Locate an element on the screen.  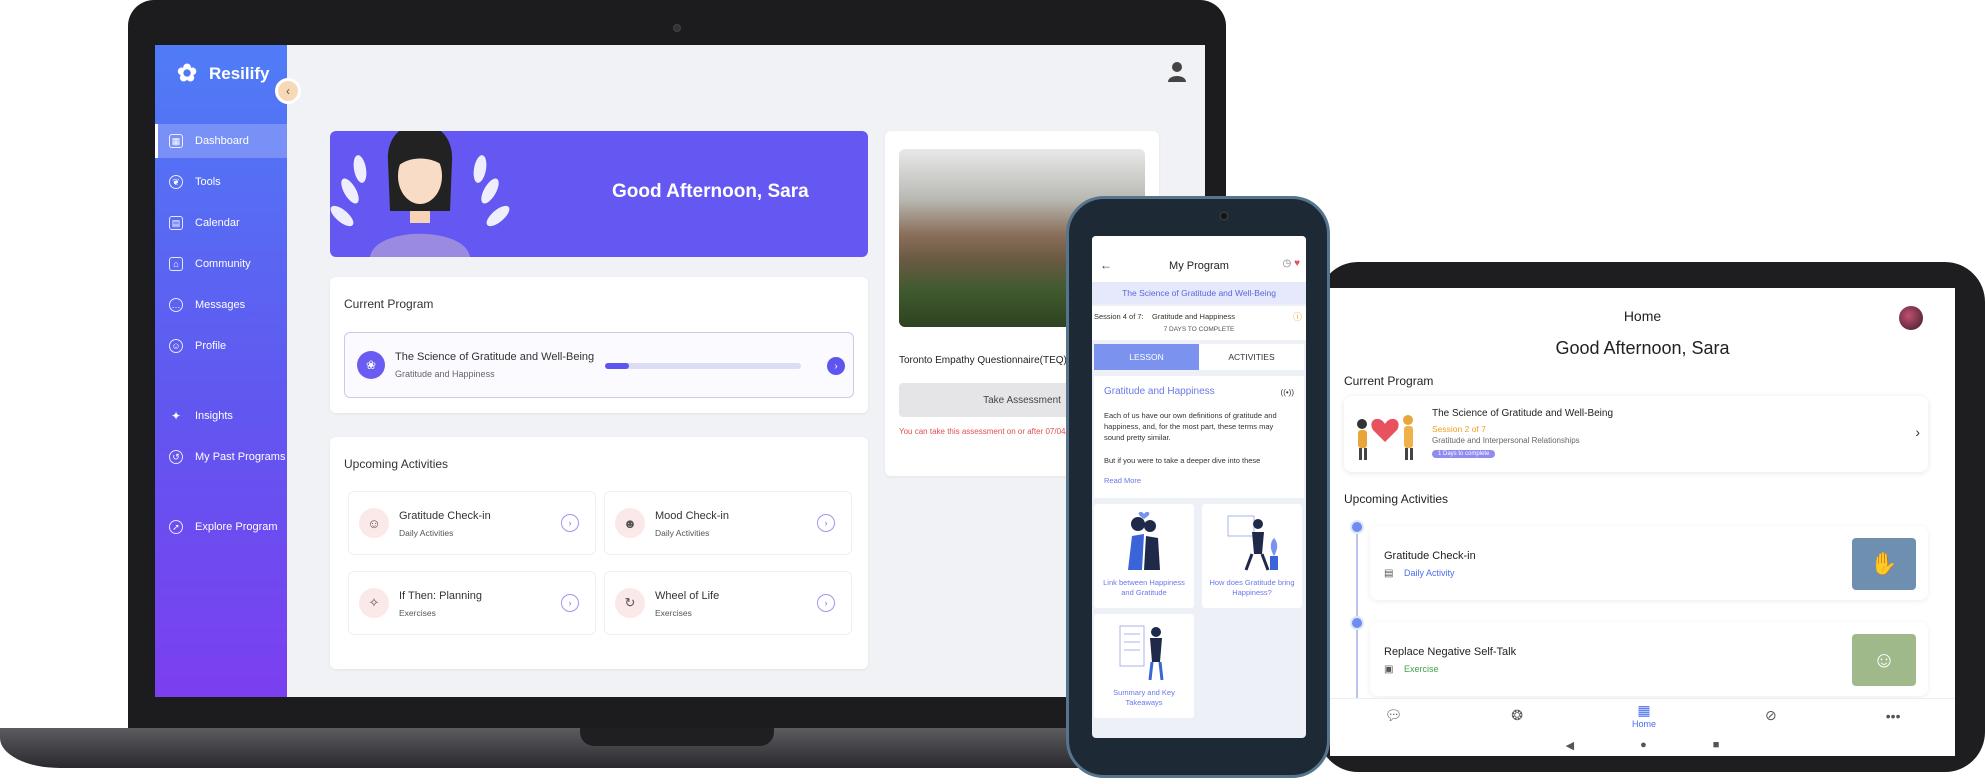
sidebar-item-past-programs: ↺ My Past Programs is located at coordinates (221, 457).